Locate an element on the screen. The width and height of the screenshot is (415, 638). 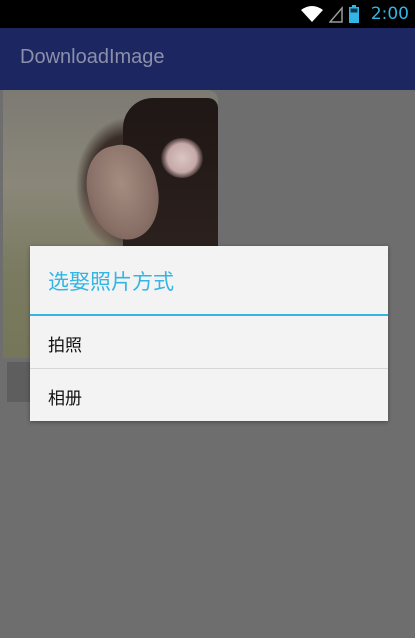
status-bar: 2:00 is located at coordinates (207, 14).